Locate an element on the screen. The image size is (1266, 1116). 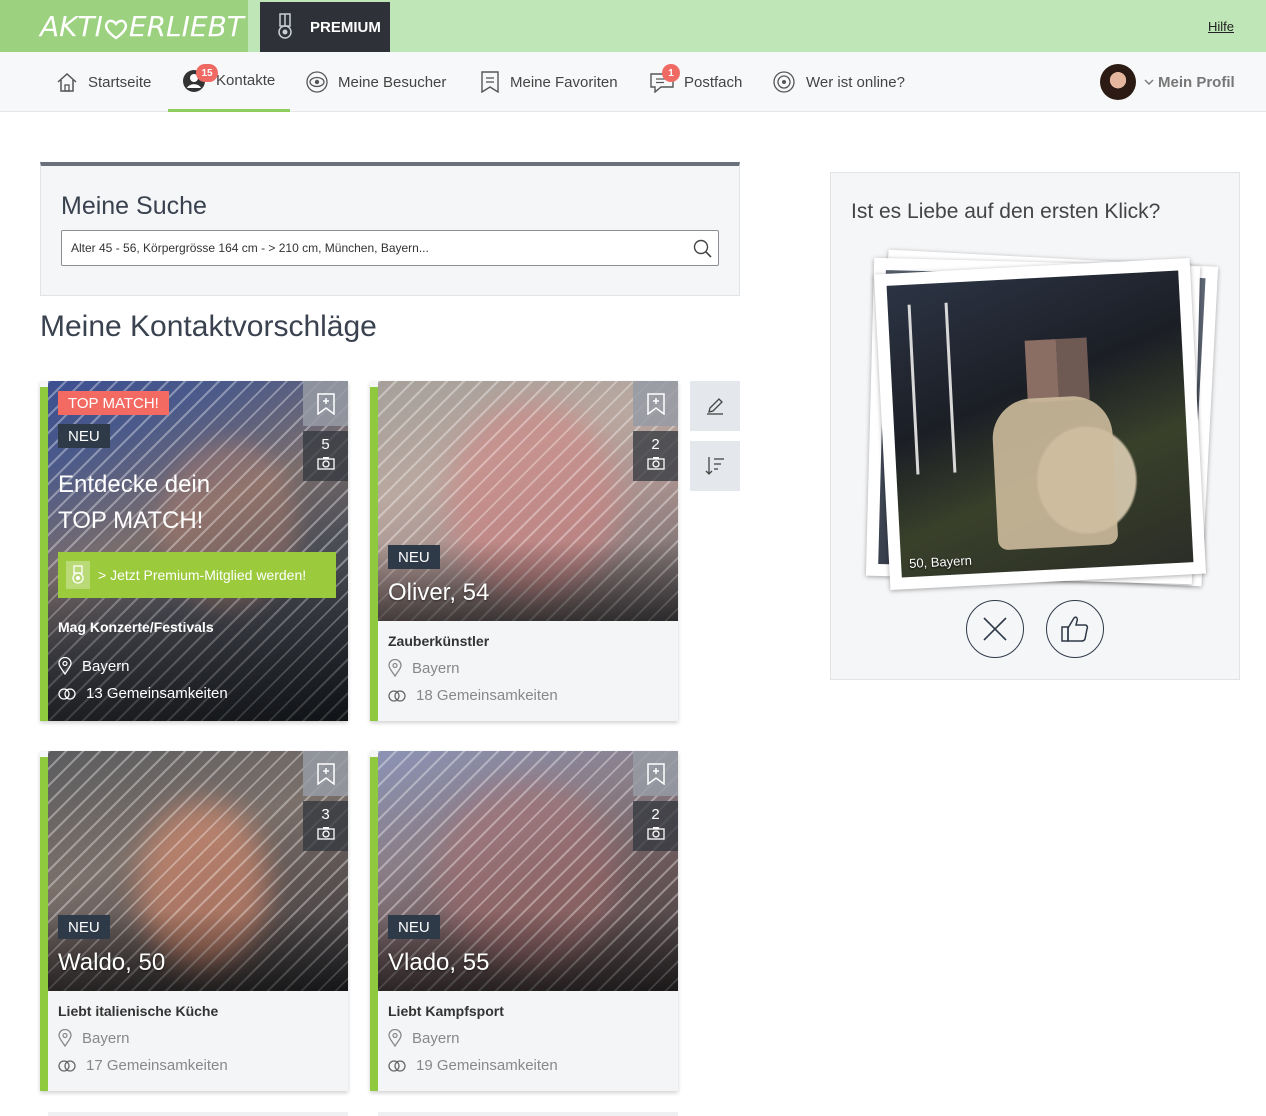
nav-item-online: Wer ist online? is located at coordinates (838, 82).